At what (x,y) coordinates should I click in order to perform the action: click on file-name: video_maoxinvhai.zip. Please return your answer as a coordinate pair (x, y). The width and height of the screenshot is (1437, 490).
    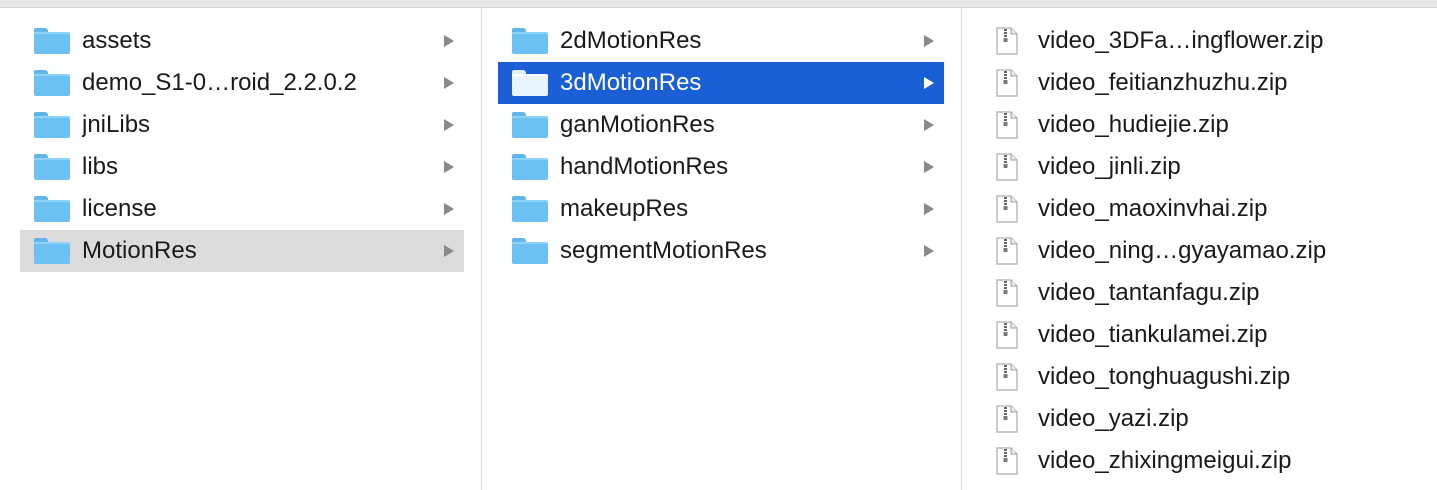
    Looking at the image, I should click on (1153, 208).